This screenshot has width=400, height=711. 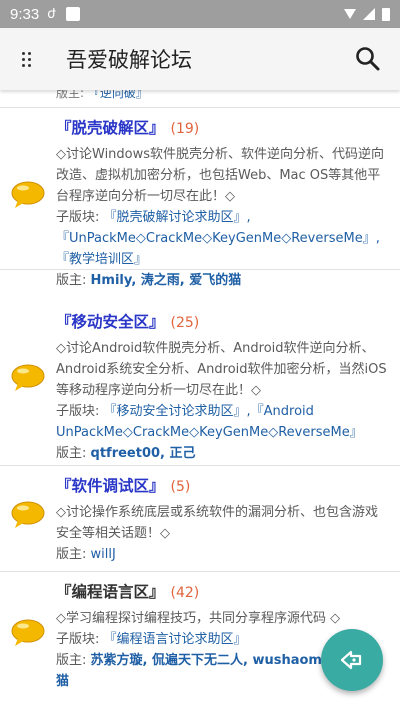 I want to click on forum-title: 『软件调试区』 (5), so click(x=223, y=486).